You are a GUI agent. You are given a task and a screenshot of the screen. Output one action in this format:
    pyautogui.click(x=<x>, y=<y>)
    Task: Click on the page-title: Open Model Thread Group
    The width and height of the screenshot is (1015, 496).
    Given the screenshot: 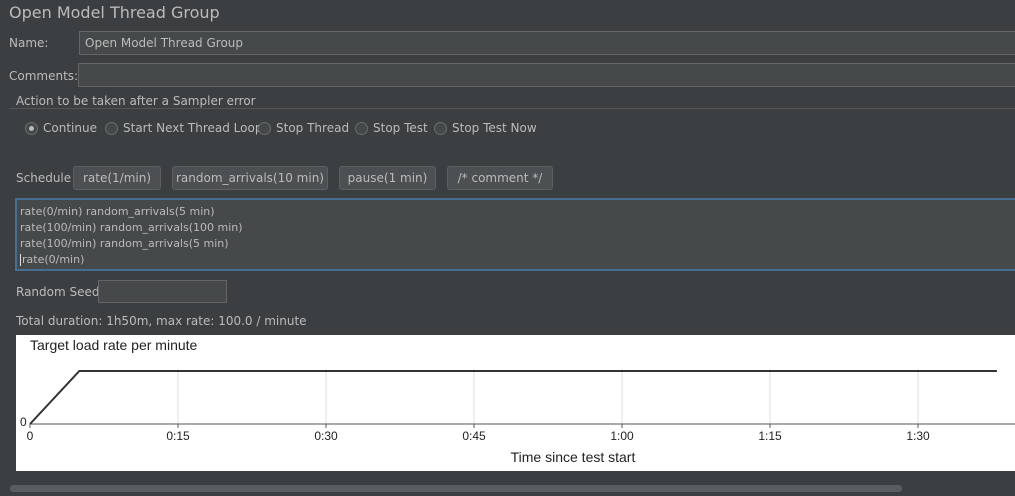 What is the action you would take?
    pyautogui.click(x=114, y=12)
    